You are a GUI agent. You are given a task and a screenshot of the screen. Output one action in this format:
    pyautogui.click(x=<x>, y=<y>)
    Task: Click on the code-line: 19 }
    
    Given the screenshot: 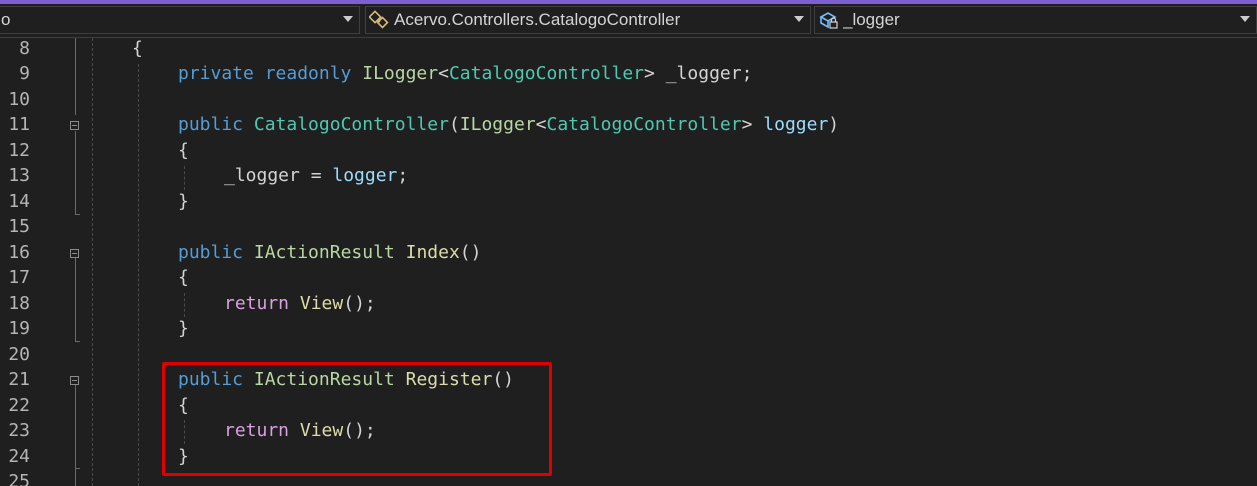 What is the action you would take?
    pyautogui.click(x=628, y=328)
    